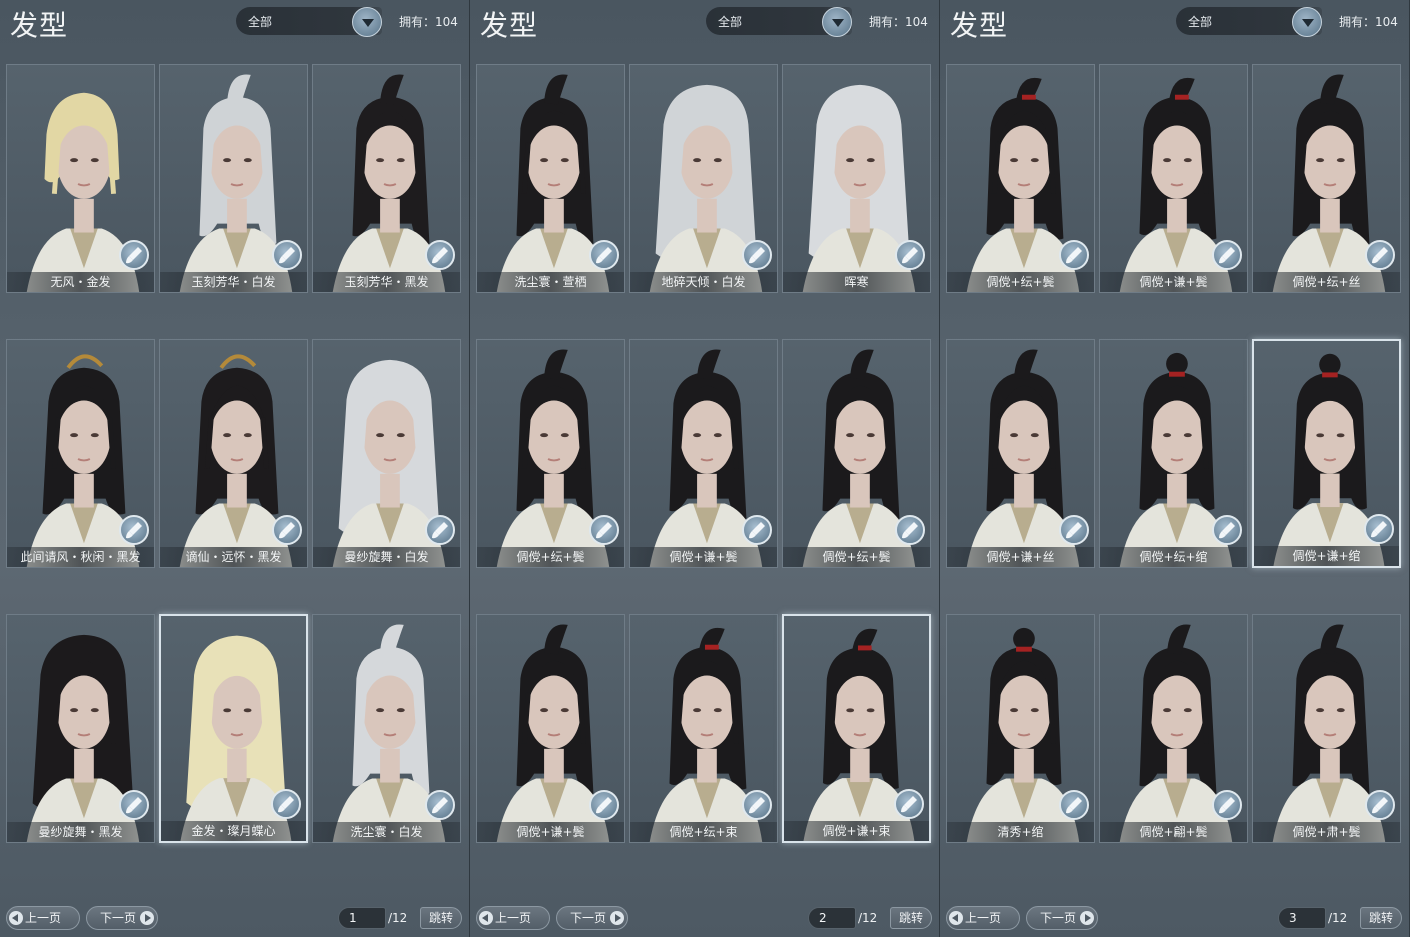 The width and height of the screenshot is (1410, 937). What do you see at coordinates (1173, 728) in the screenshot?
I see `hairstyle-card: 倜傥+翩+鬓` at bounding box center [1173, 728].